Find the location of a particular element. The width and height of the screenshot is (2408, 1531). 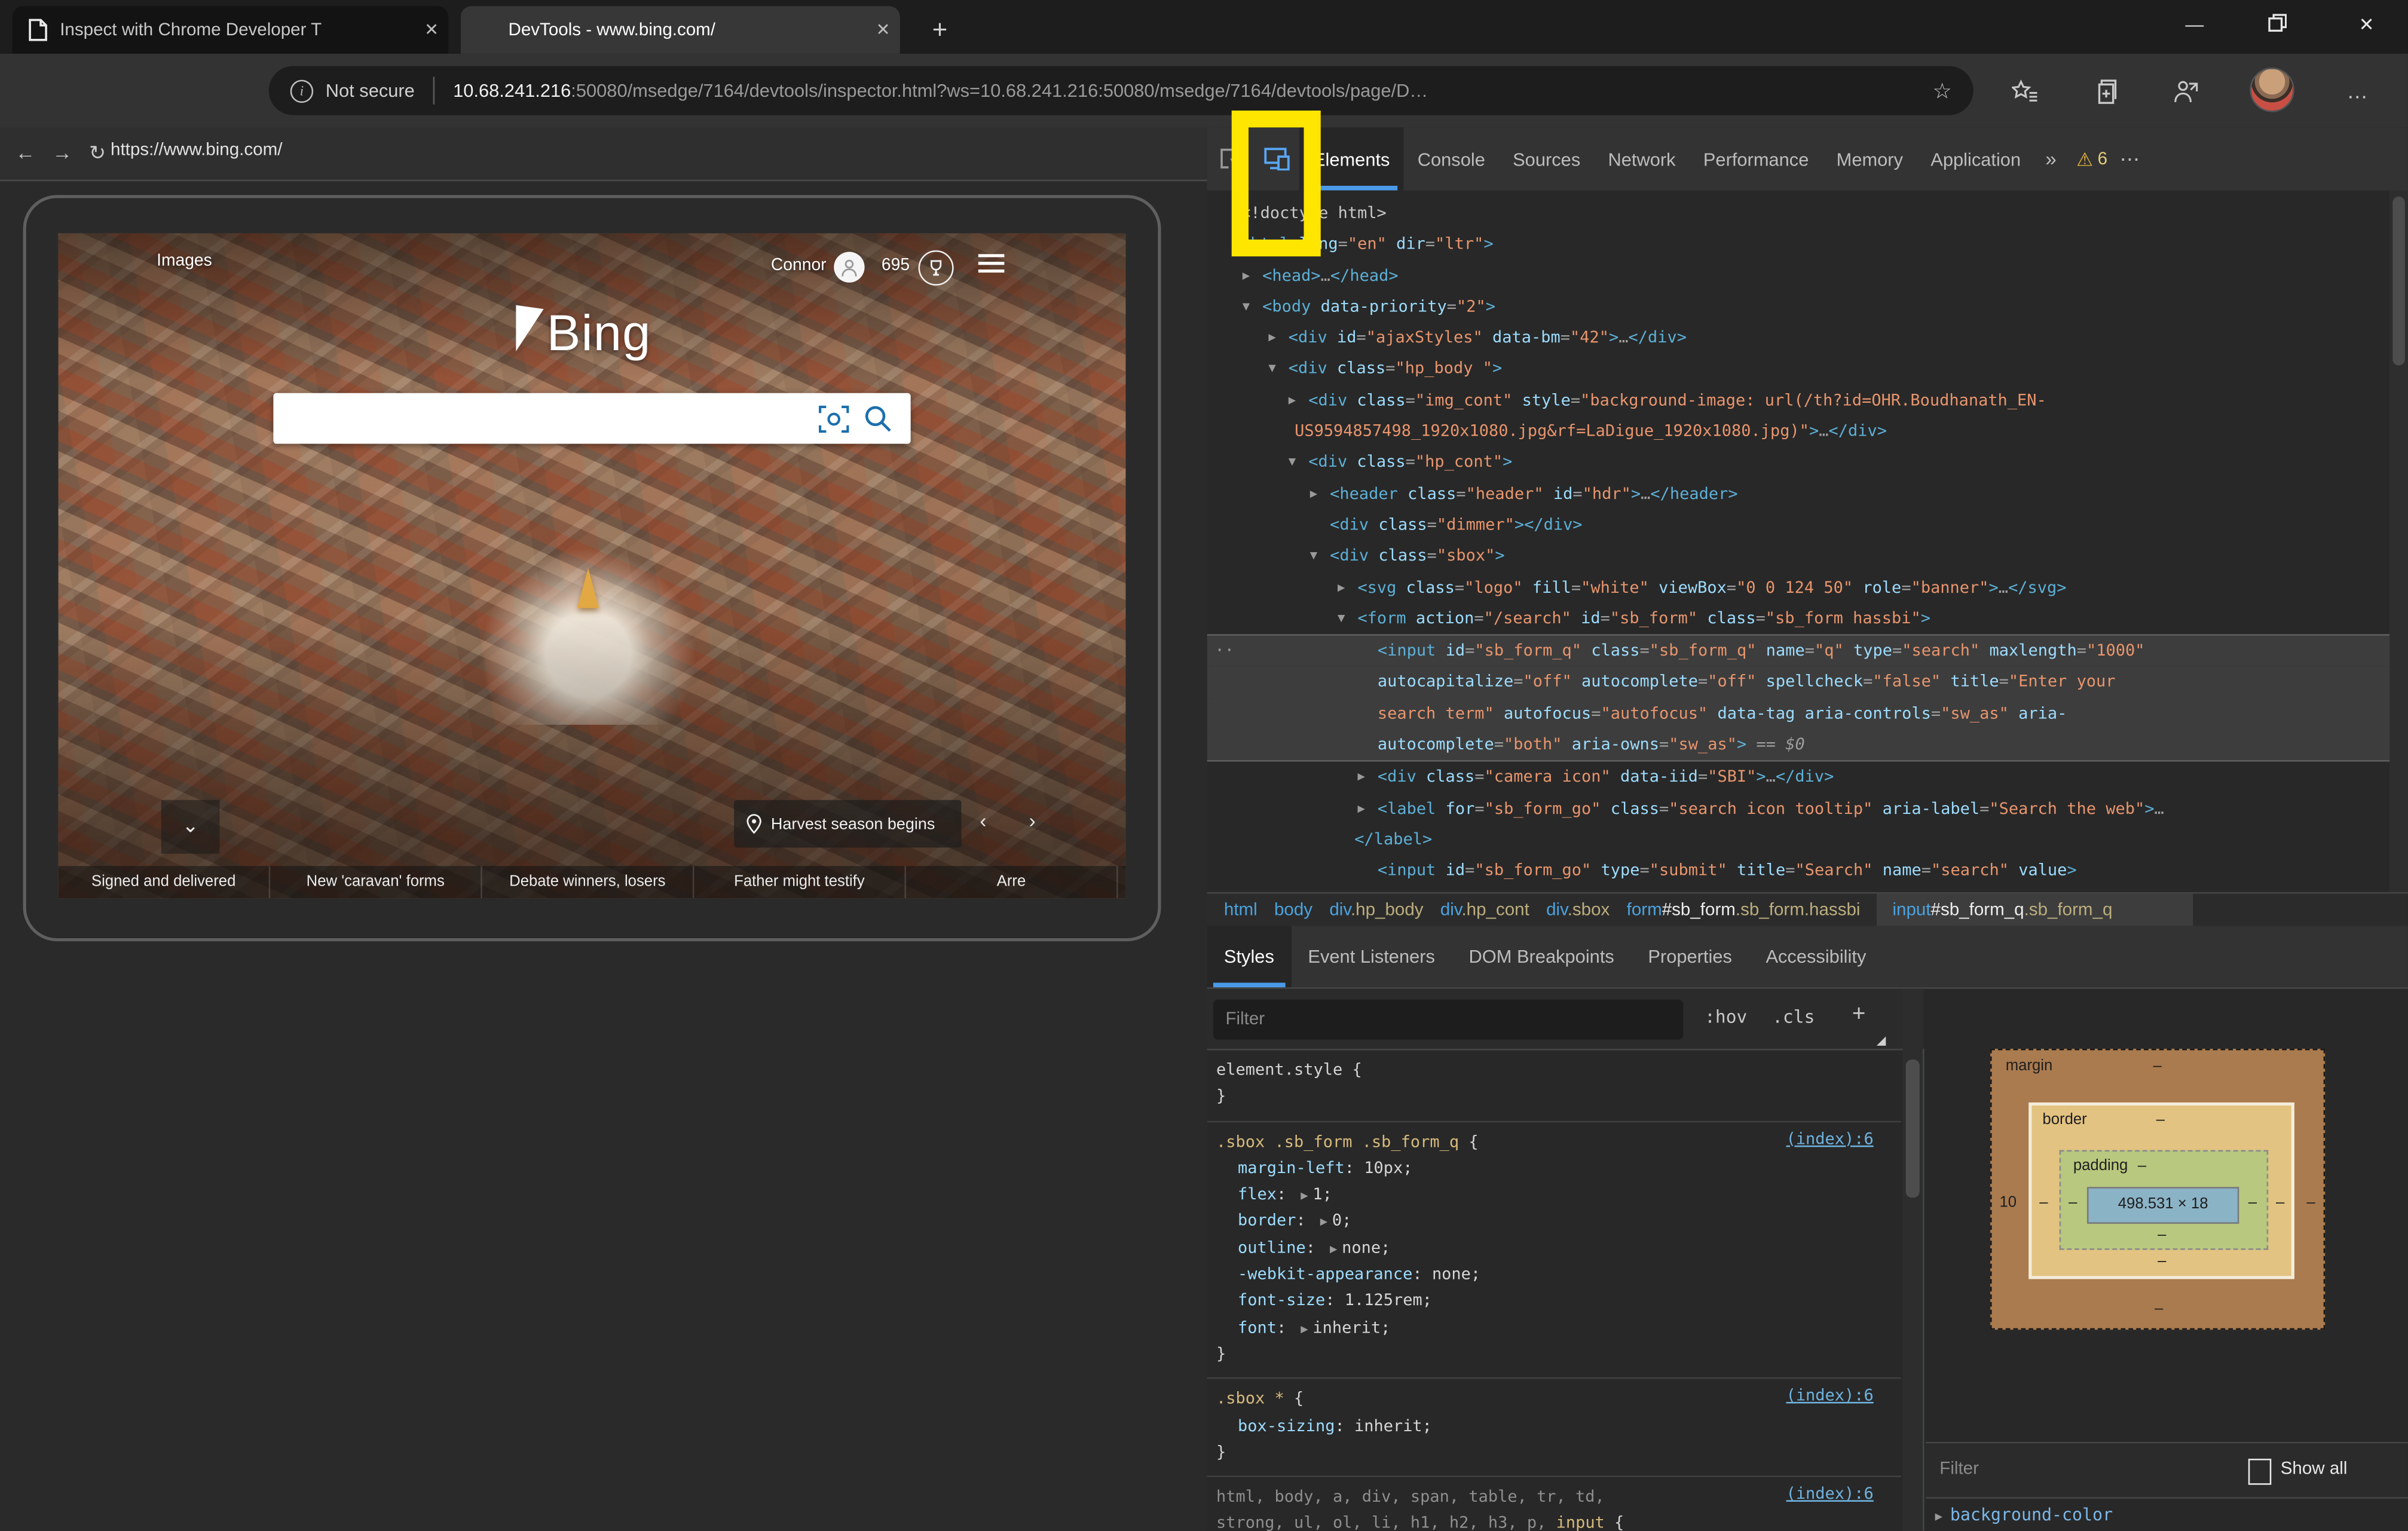

back-icon: ← is located at coordinates (25, 152).